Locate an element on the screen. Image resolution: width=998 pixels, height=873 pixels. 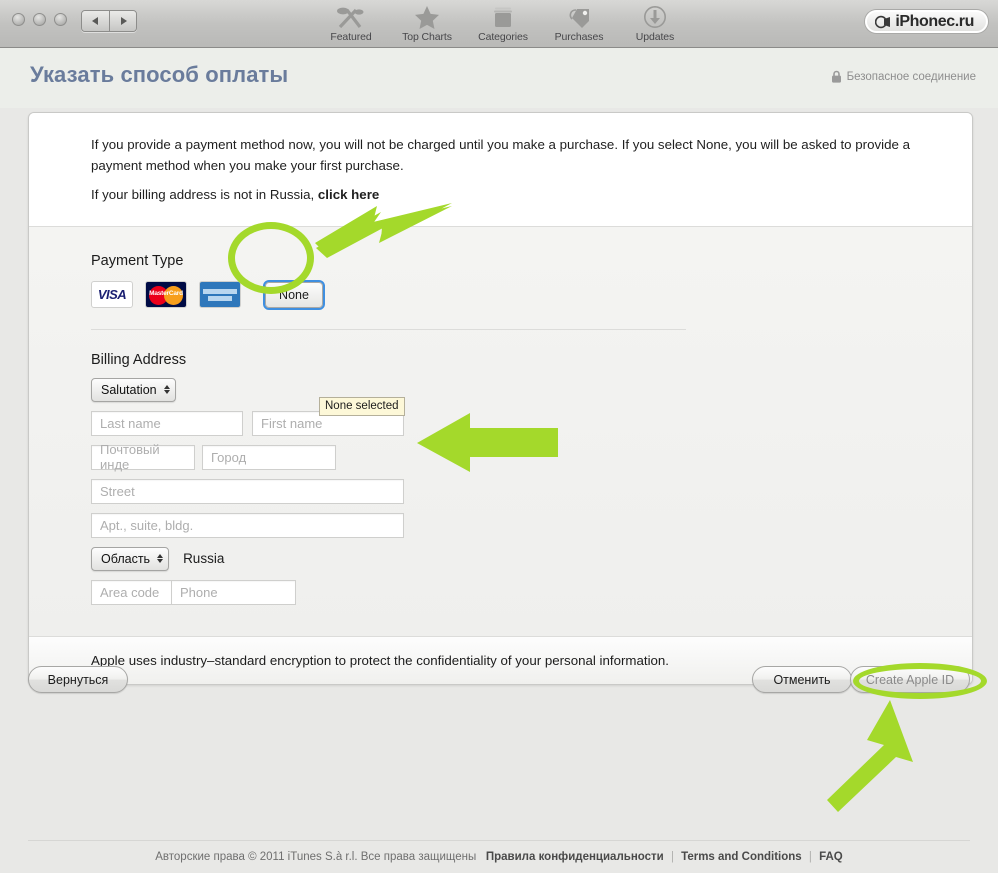
zip-city-row: Почтовый инде Город is located at coordinates (516, 457).